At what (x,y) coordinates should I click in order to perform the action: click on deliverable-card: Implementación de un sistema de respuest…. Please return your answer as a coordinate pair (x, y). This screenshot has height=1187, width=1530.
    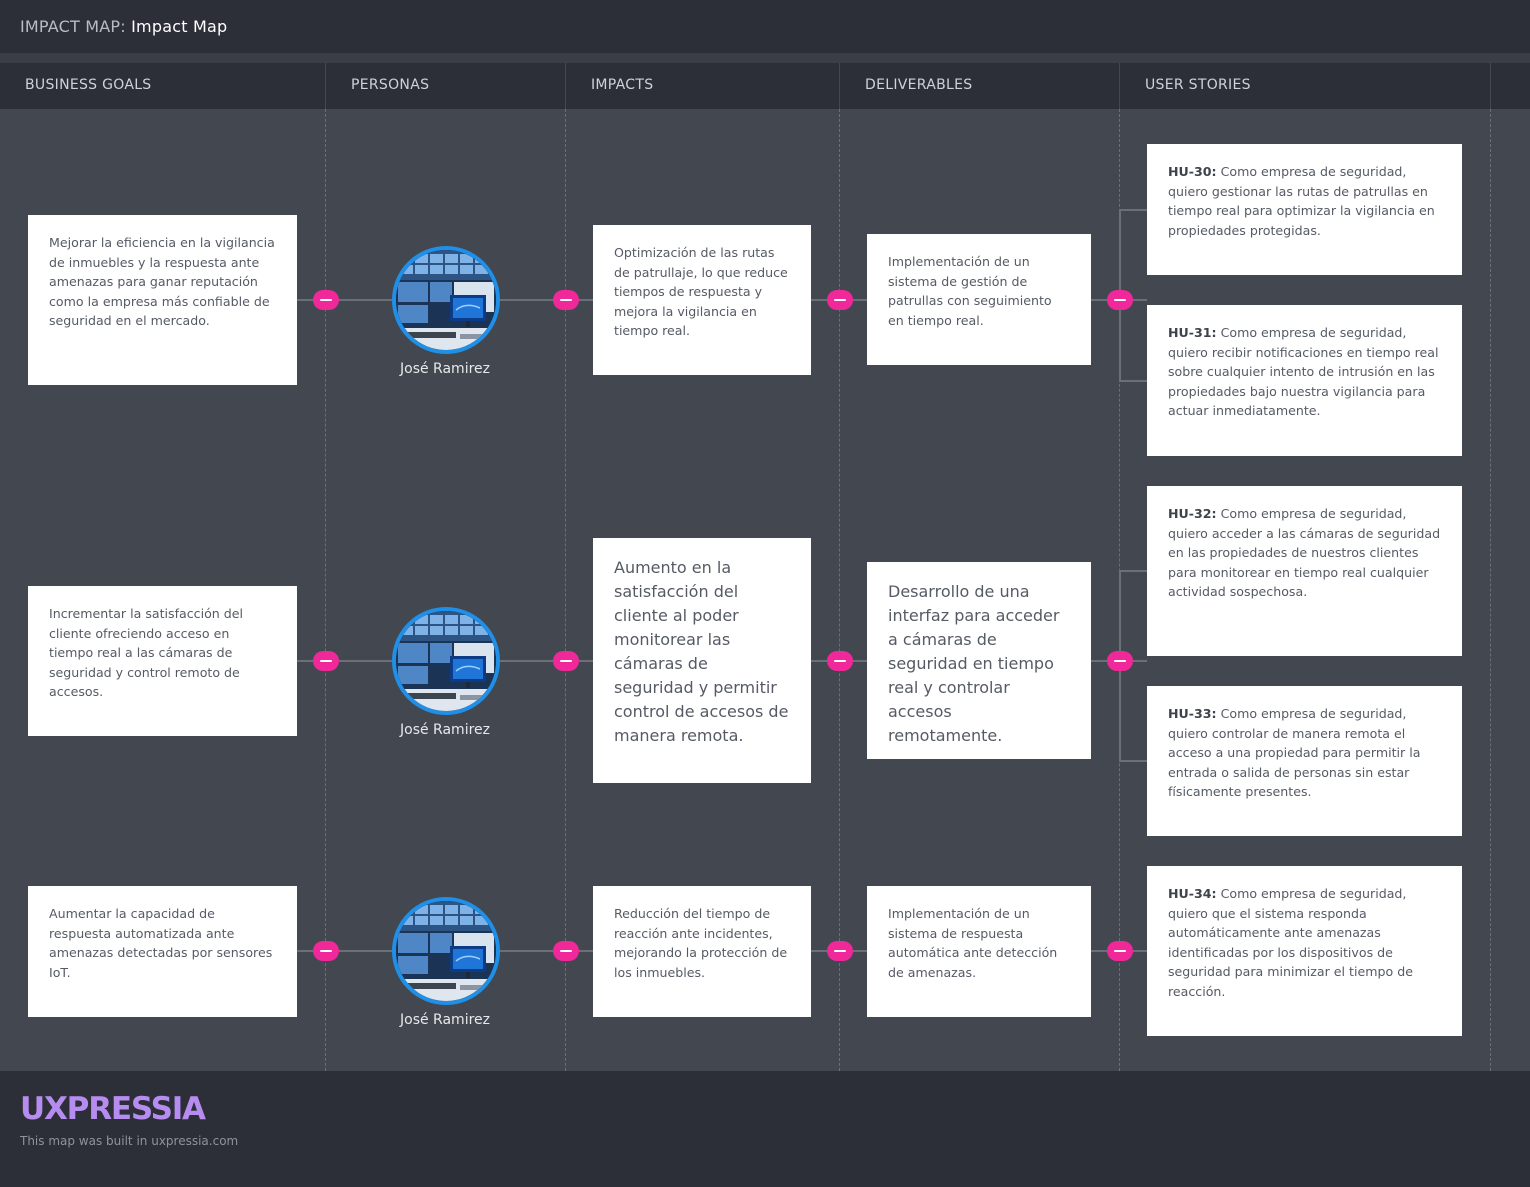
    Looking at the image, I should click on (979, 951).